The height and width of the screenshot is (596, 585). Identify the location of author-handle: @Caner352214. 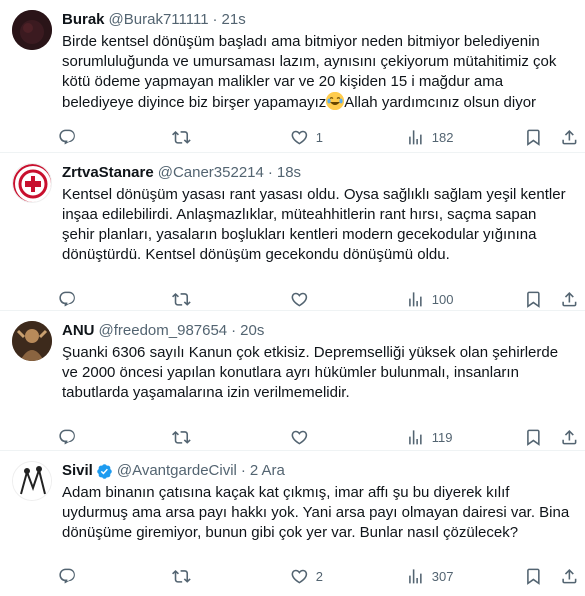
(211, 173).